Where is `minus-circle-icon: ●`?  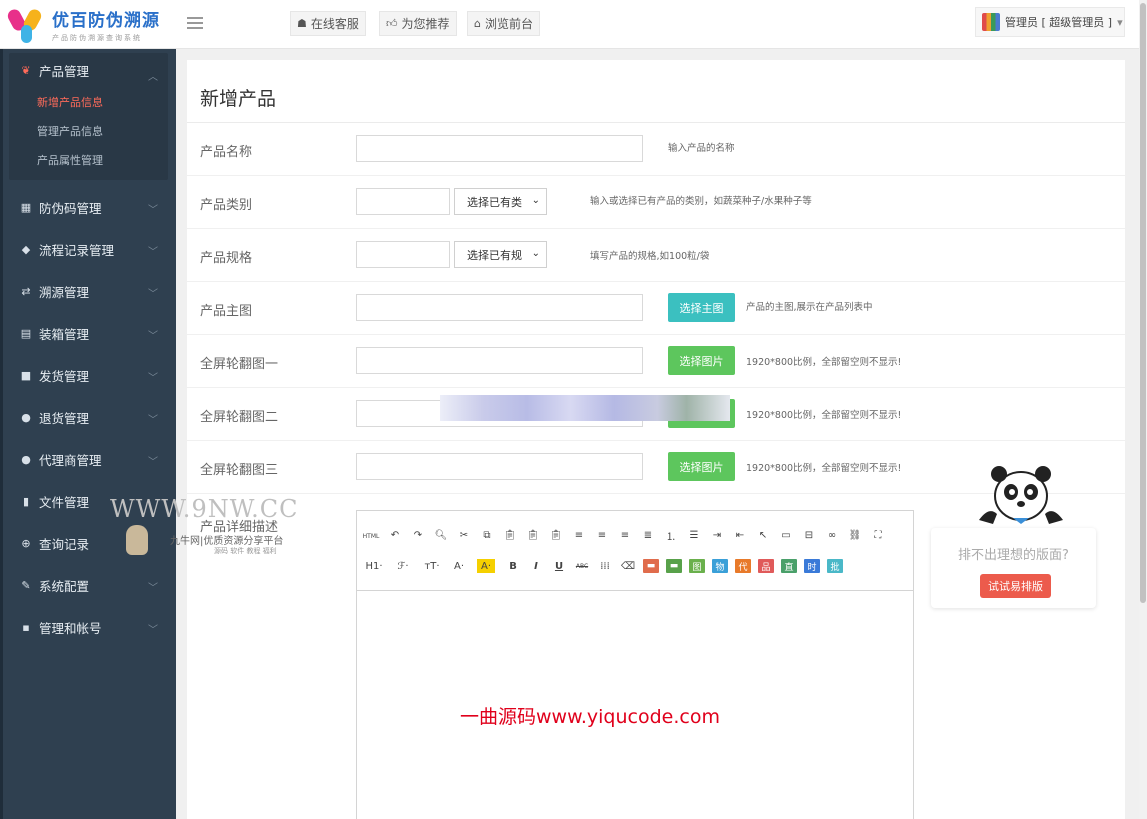 minus-circle-icon: ● is located at coordinates (26, 417).